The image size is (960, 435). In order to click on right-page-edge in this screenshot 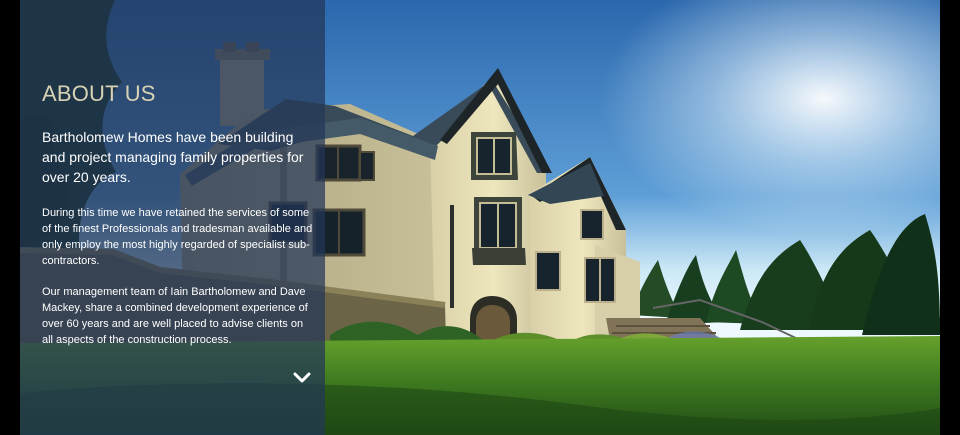, I will do `click(950, 217)`.